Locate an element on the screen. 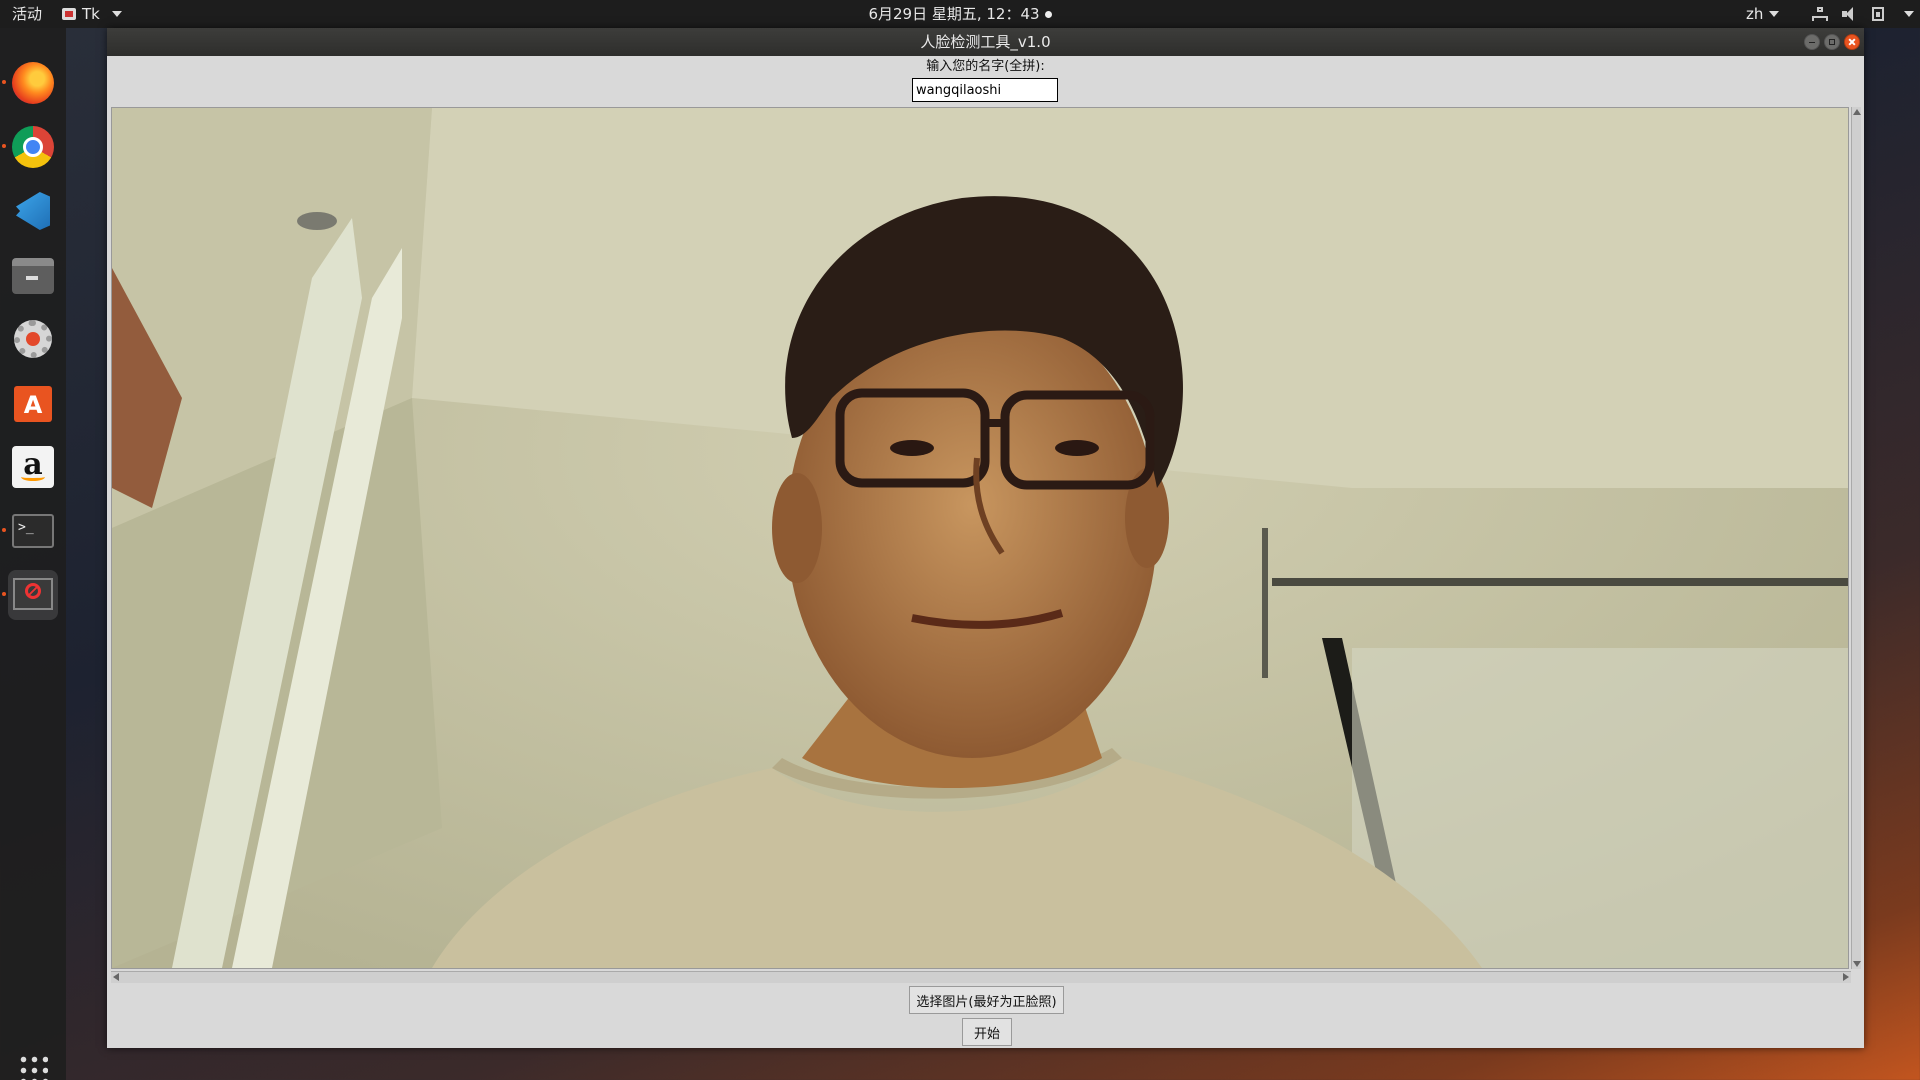 Image resolution: width=1920 pixels, height=1080 pixels. close-button is located at coordinates (1852, 42).